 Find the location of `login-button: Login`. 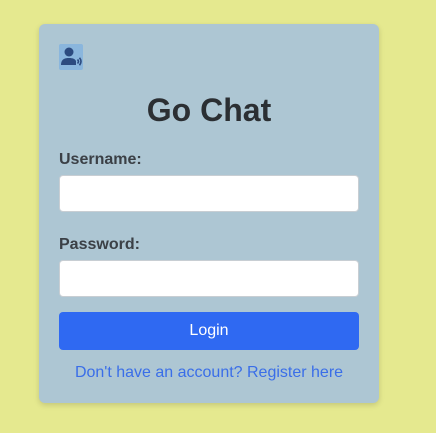

login-button: Login is located at coordinates (209, 331).